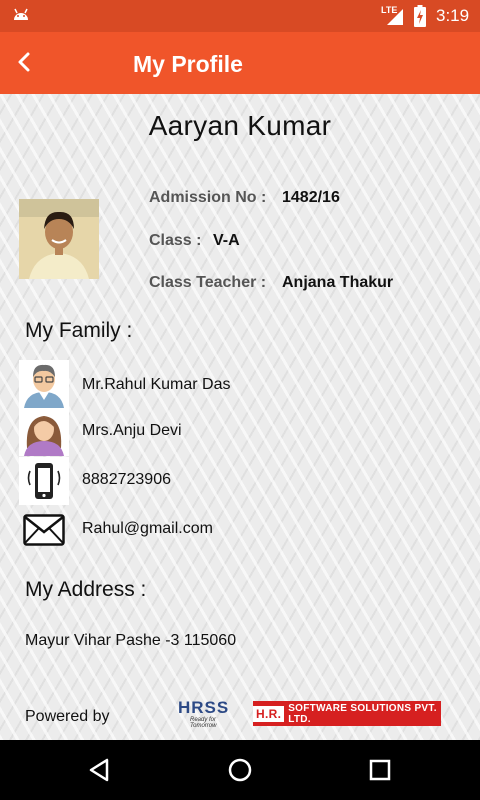 The image size is (480, 800). I want to click on system-nav-bar, so click(240, 770).